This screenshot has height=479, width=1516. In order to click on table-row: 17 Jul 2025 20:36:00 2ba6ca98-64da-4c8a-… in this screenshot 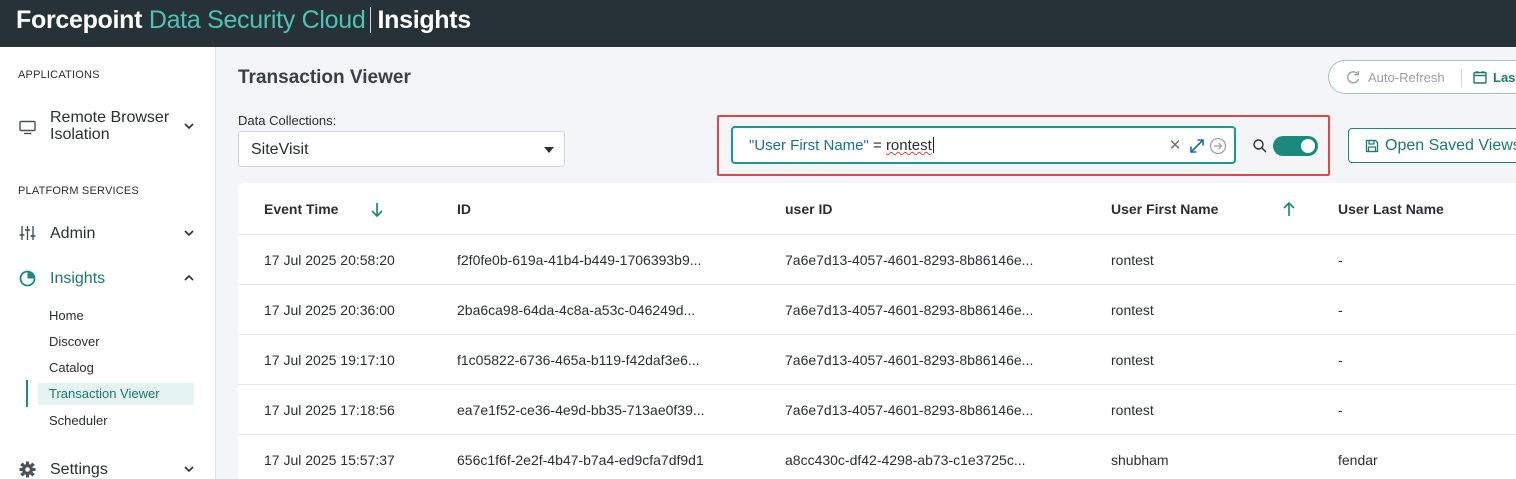, I will do `click(877, 309)`.